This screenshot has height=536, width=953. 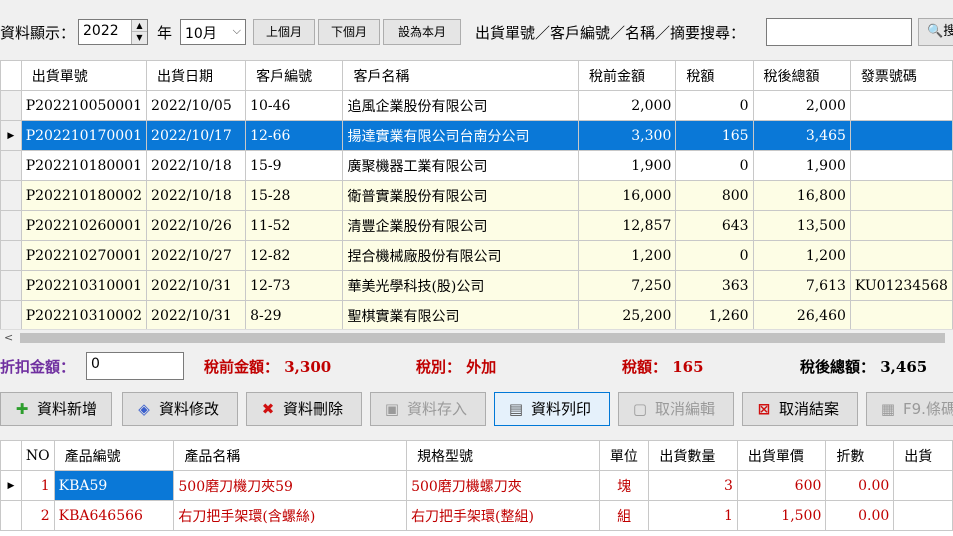 I want to click on table-cell: 16,800, so click(x=801, y=195).